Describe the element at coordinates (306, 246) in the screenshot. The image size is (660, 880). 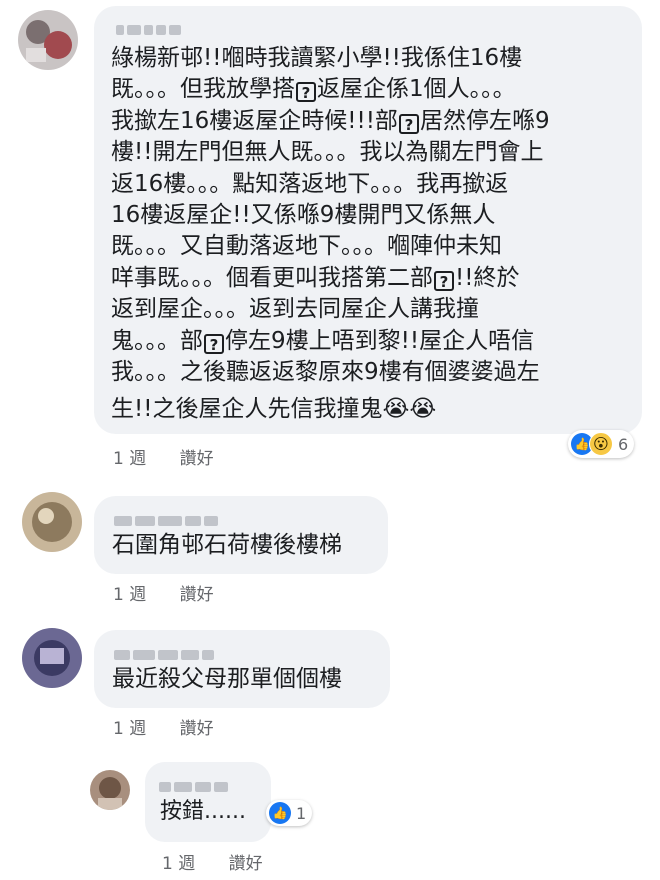
I see `comment-text-segment: 既。。。又自動落返地下。。。嗰陣仲未知` at that location.